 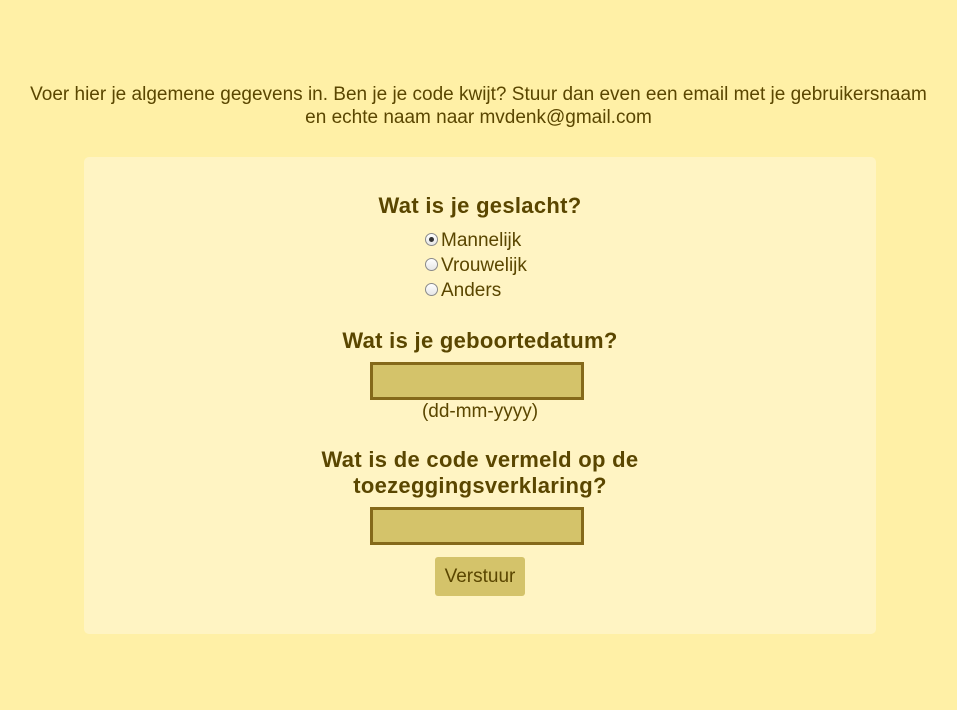 What do you see at coordinates (477, 381) in the screenshot?
I see `birthdate-input` at bounding box center [477, 381].